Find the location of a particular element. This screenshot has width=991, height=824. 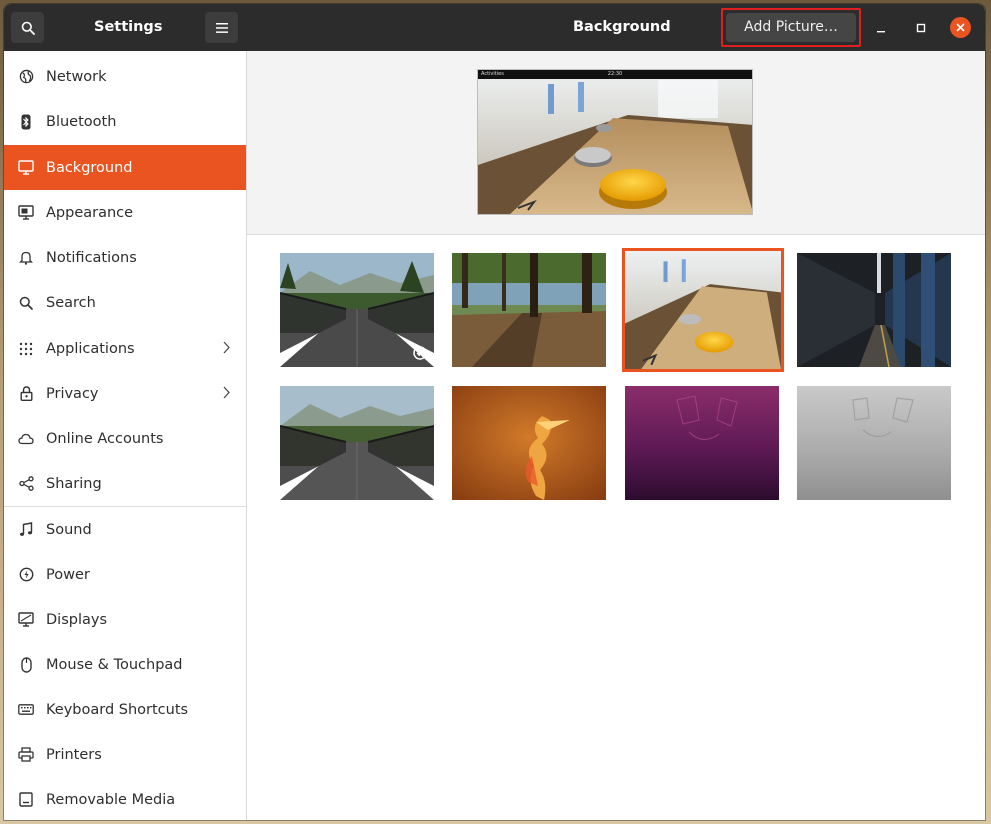

minimize-icon is located at coordinates (881, 32).